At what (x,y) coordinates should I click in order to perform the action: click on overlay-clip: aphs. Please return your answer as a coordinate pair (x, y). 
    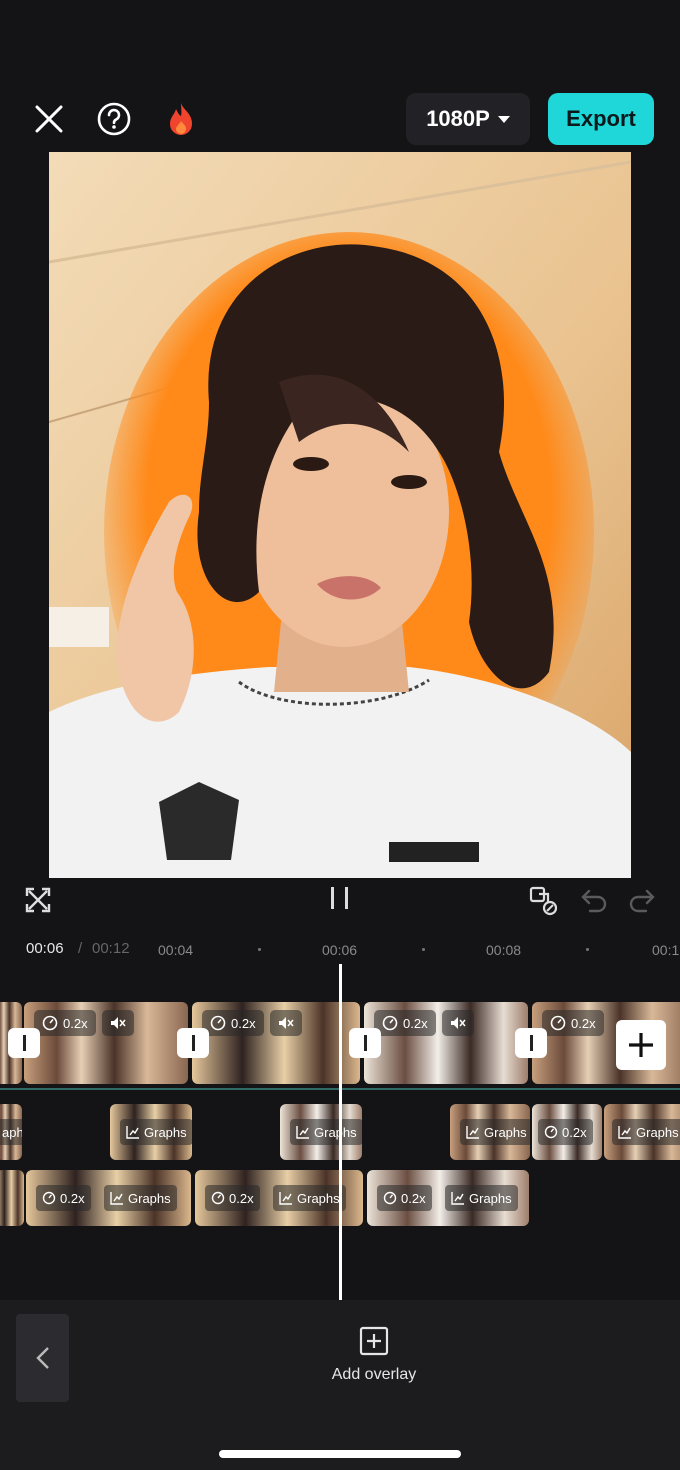
    Looking at the image, I should click on (11, 1132).